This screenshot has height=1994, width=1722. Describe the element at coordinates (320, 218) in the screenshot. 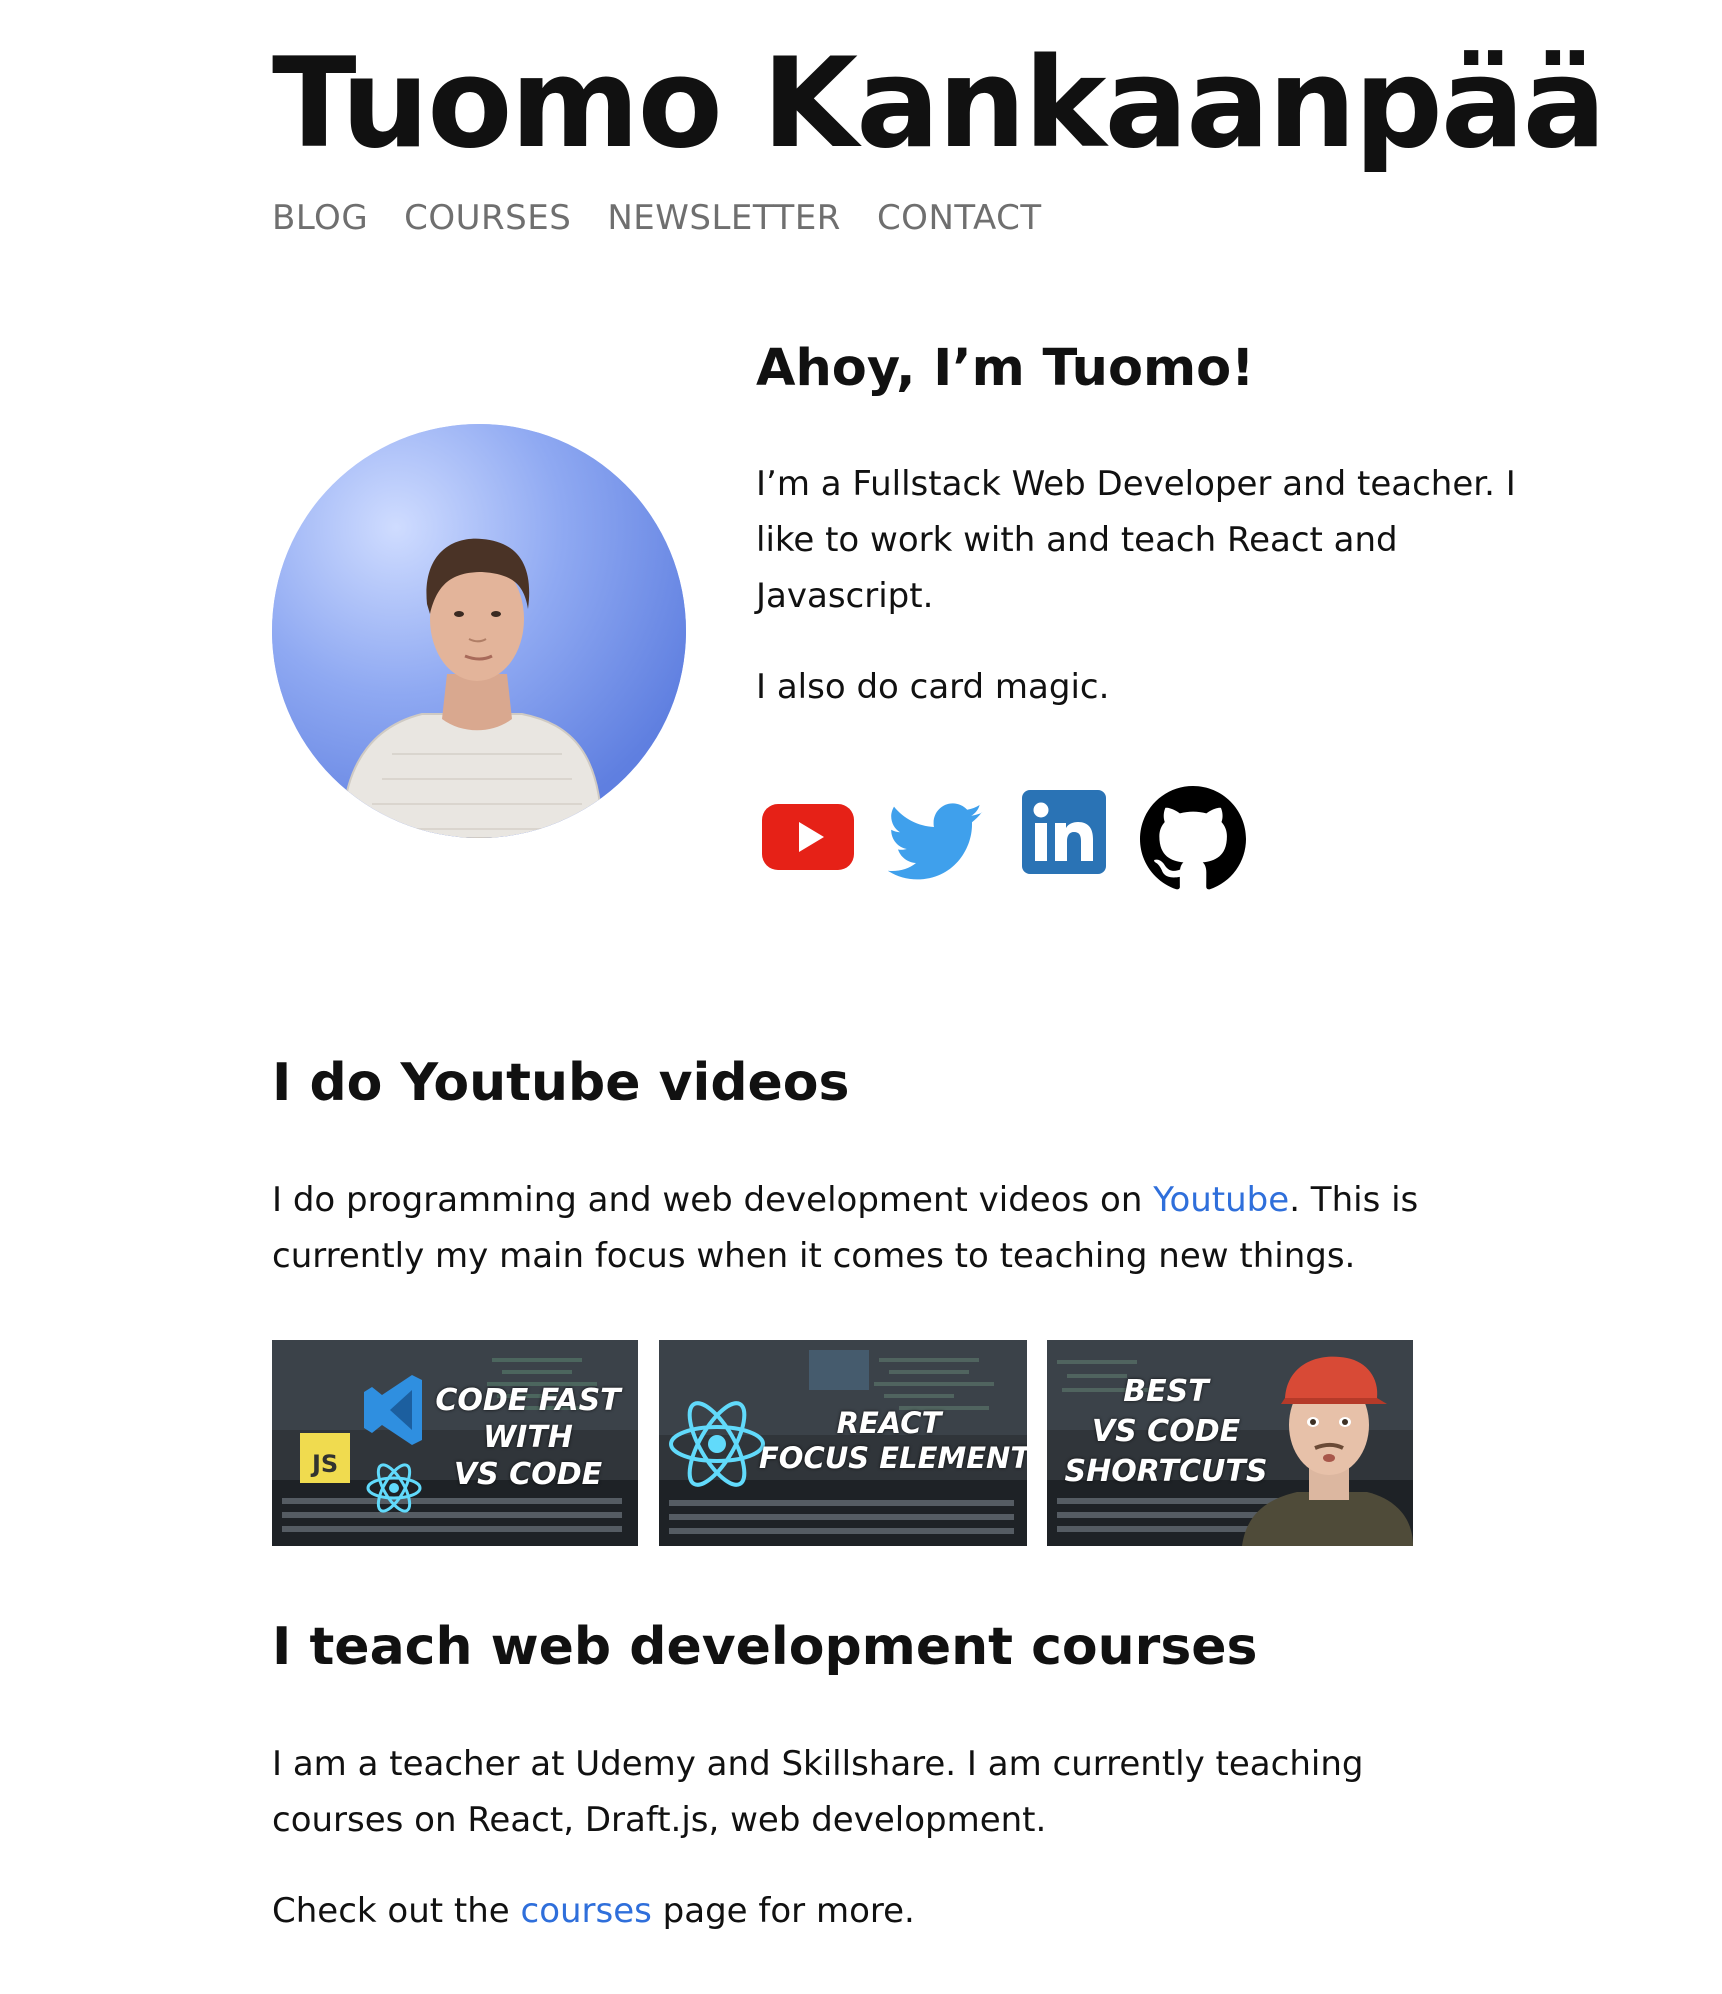

I see `nav-blog: BLOG` at that location.